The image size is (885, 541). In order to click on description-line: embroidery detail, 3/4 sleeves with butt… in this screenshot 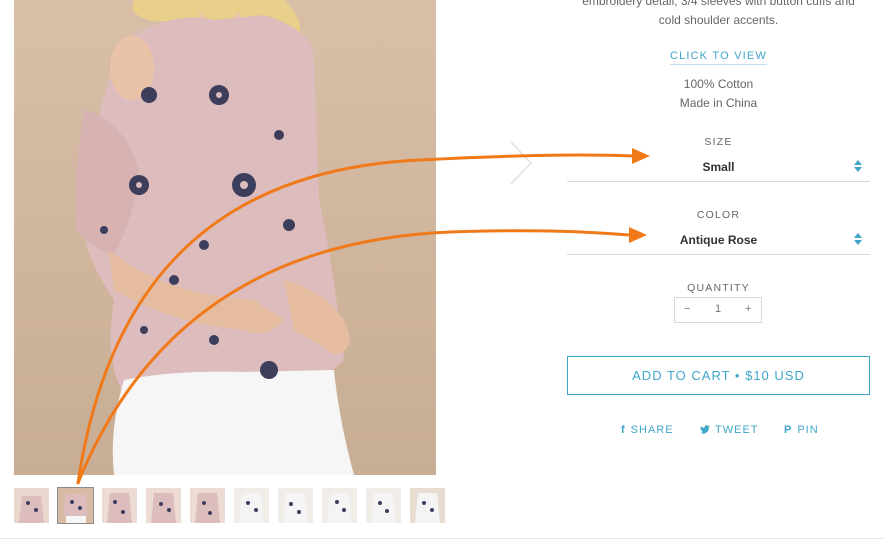, I will do `click(718, 4)`.